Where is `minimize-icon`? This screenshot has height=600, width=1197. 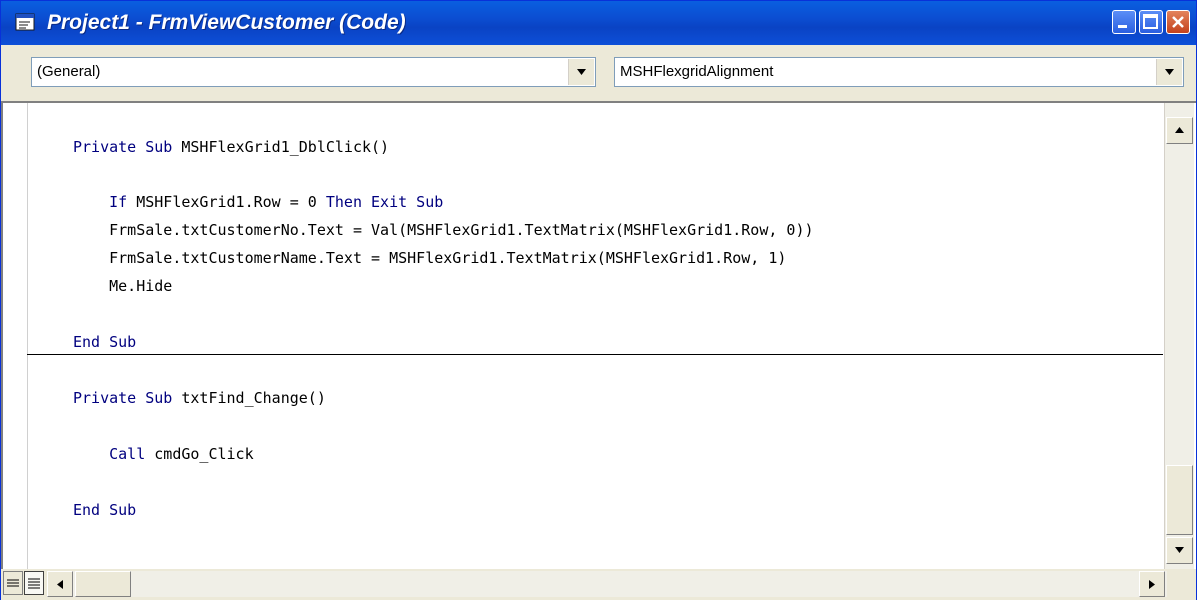
minimize-icon is located at coordinates (1122, 26).